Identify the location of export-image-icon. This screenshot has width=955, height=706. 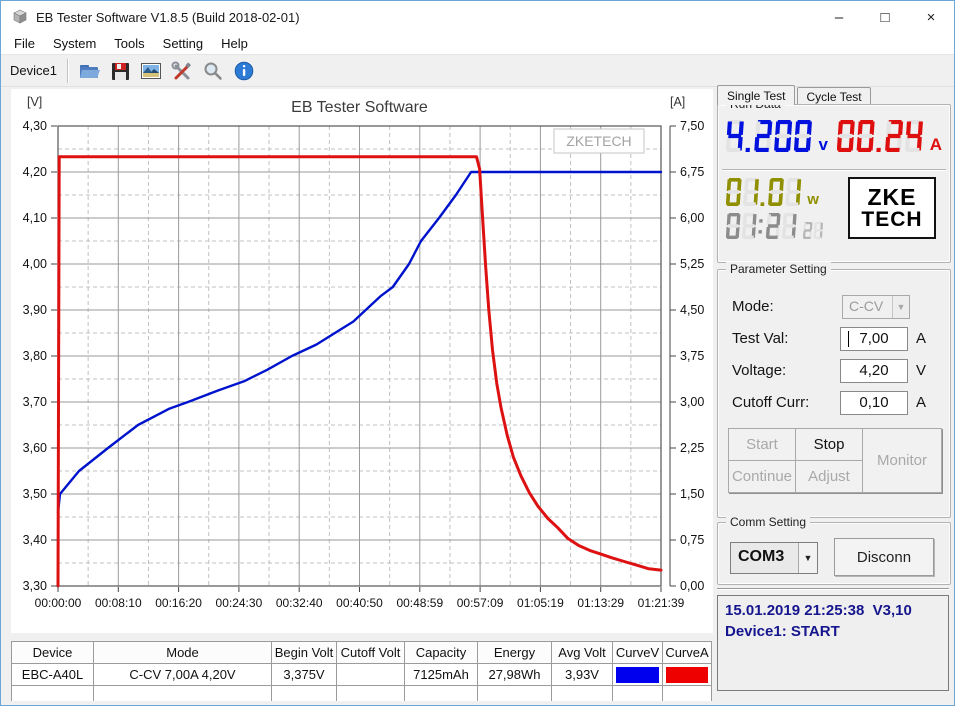
(151, 70).